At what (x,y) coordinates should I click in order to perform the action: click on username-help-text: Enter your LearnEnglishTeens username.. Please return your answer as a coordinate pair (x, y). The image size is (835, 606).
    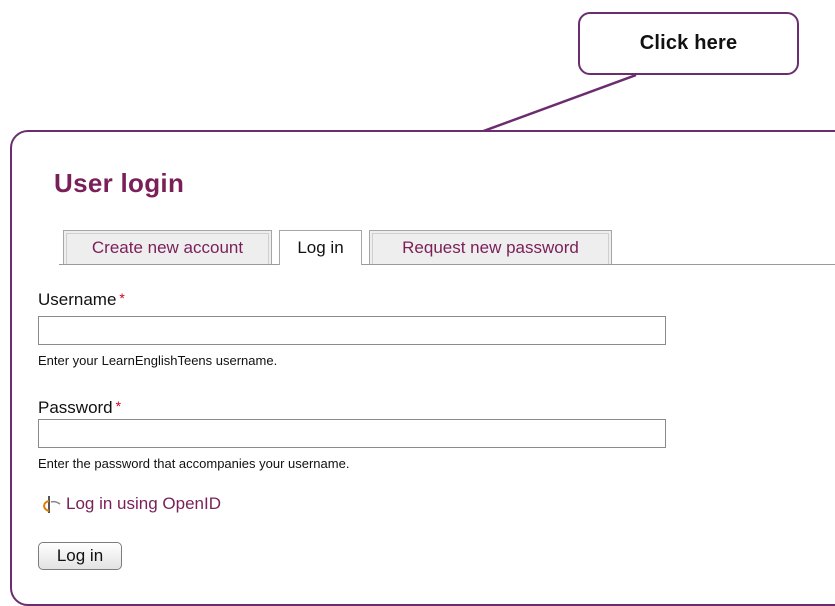
    Looking at the image, I should click on (158, 360).